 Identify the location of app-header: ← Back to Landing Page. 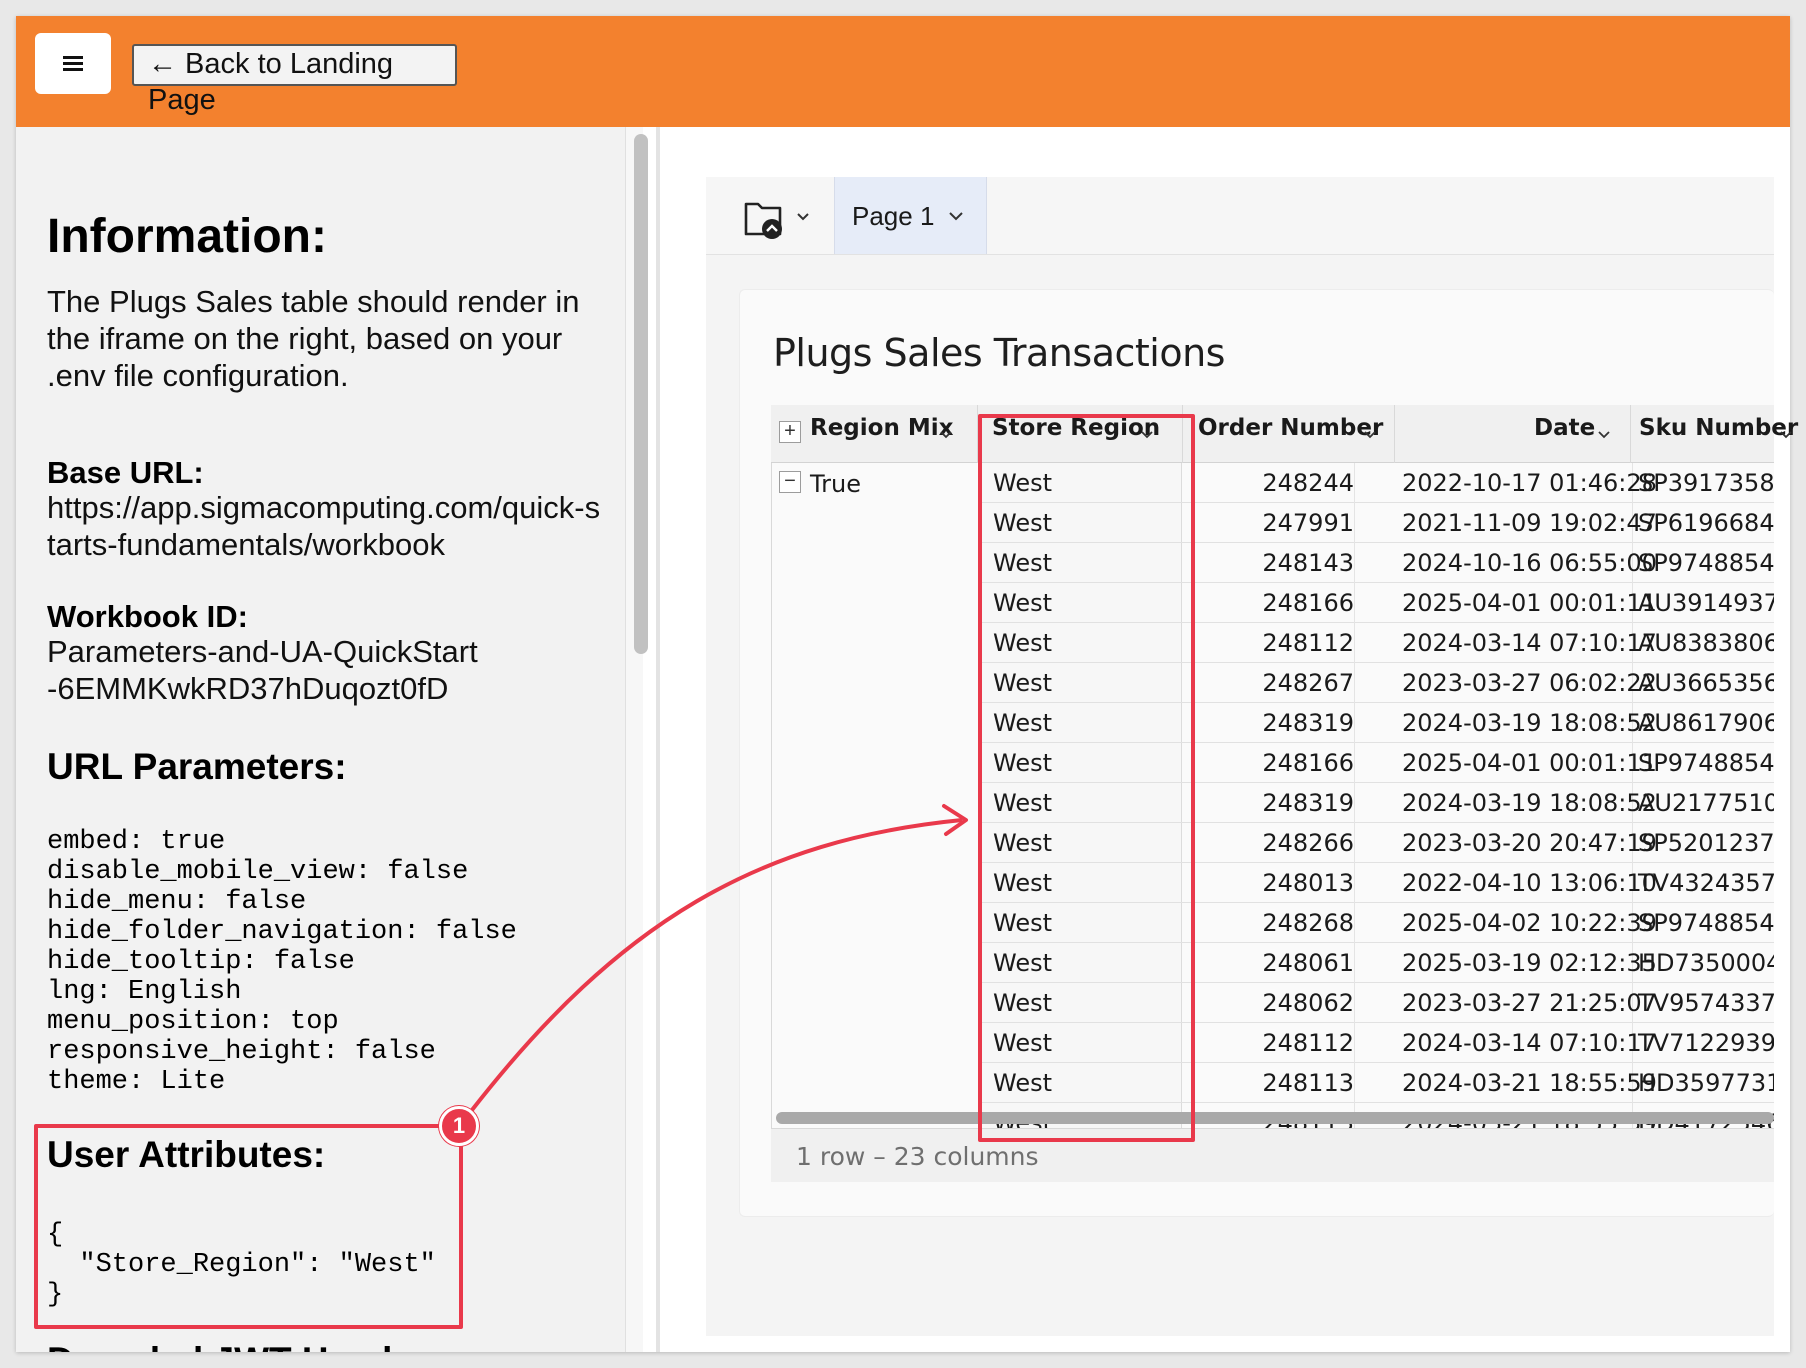
(903, 71).